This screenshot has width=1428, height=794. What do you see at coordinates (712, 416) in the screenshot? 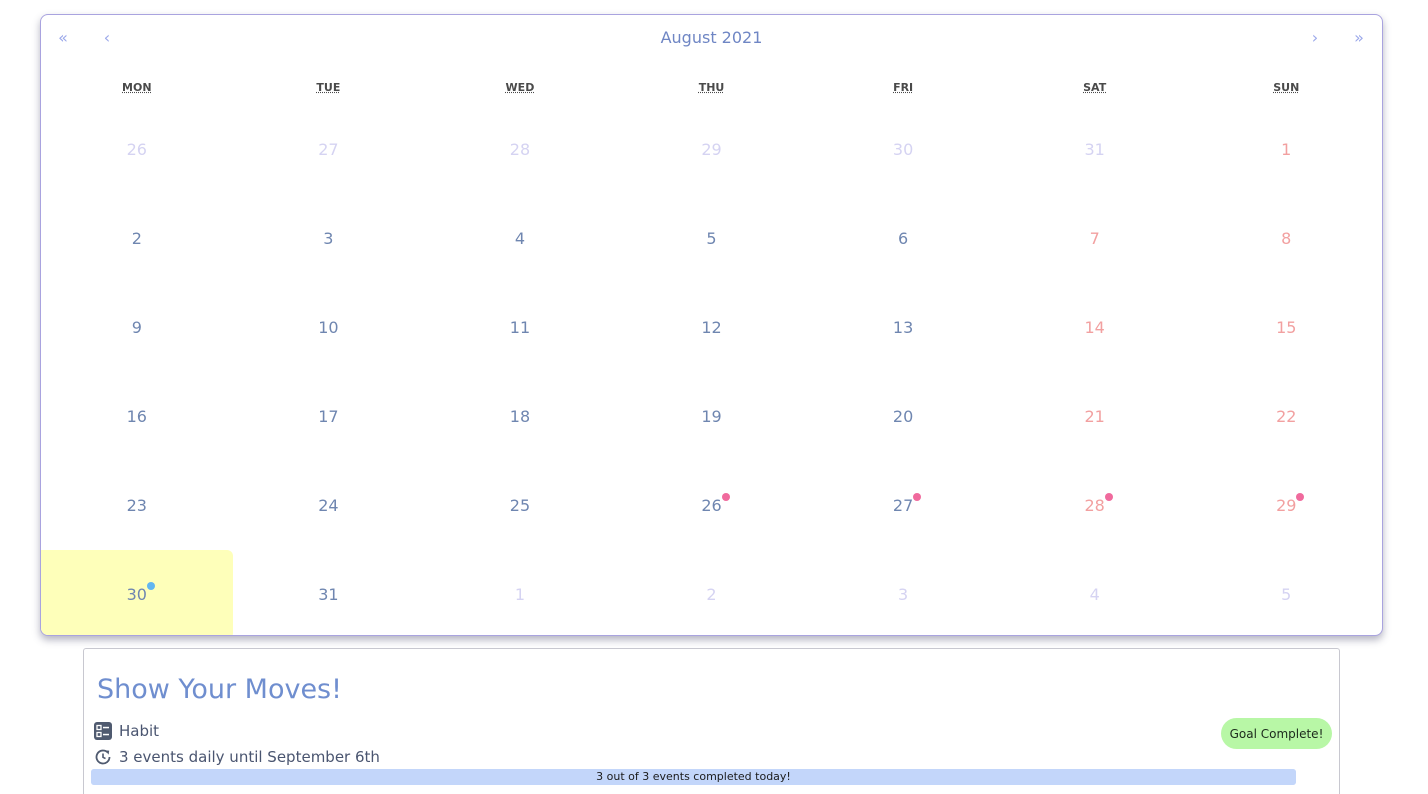
I see `calendar-day: 19` at bounding box center [712, 416].